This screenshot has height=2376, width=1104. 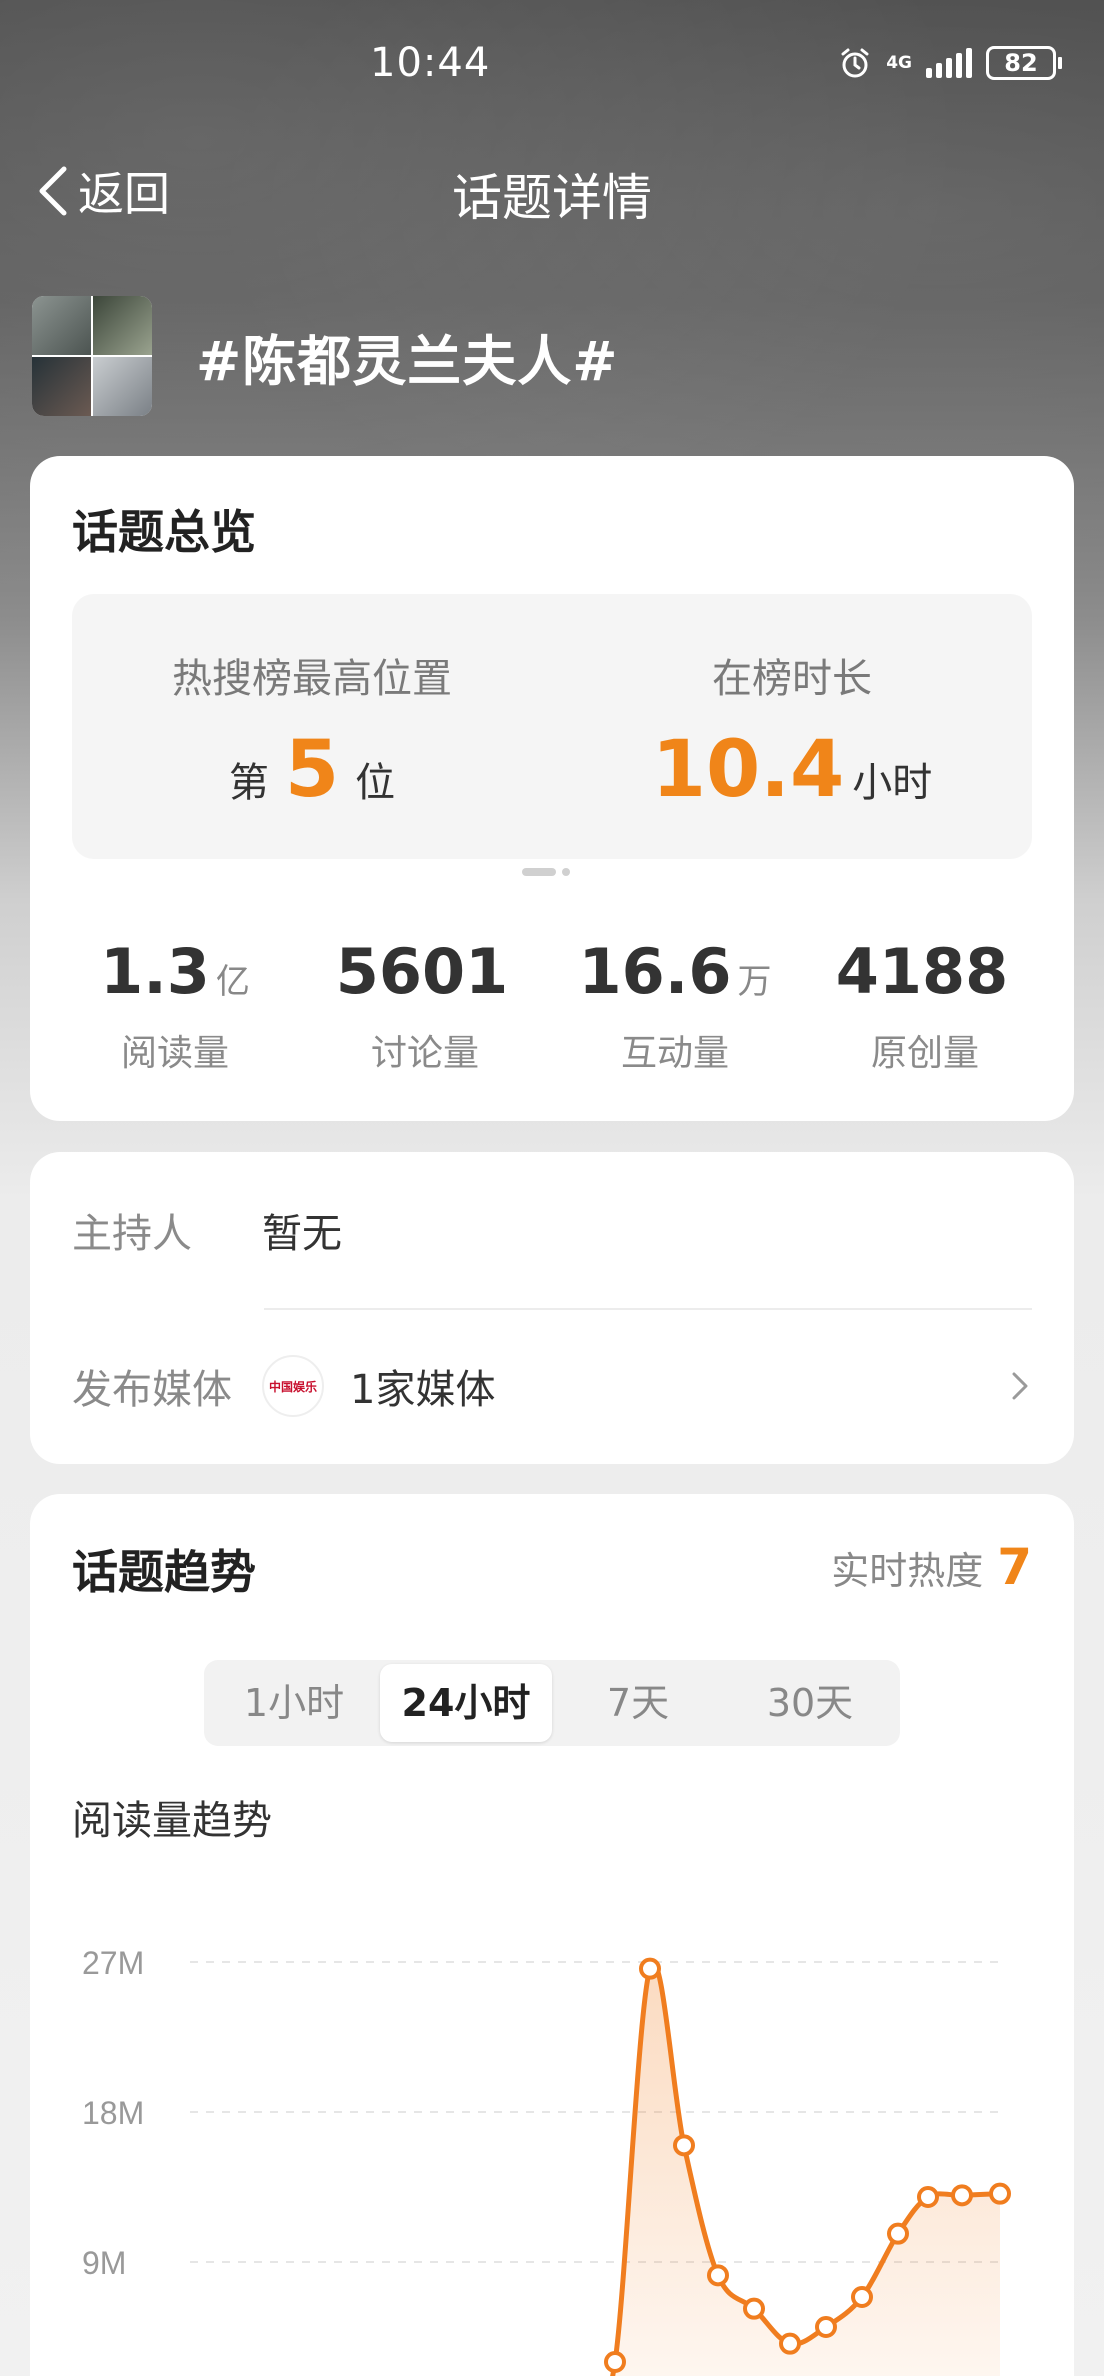 What do you see at coordinates (104, 2263) in the screenshot?
I see `y-tick-label: 9M` at bounding box center [104, 2263].